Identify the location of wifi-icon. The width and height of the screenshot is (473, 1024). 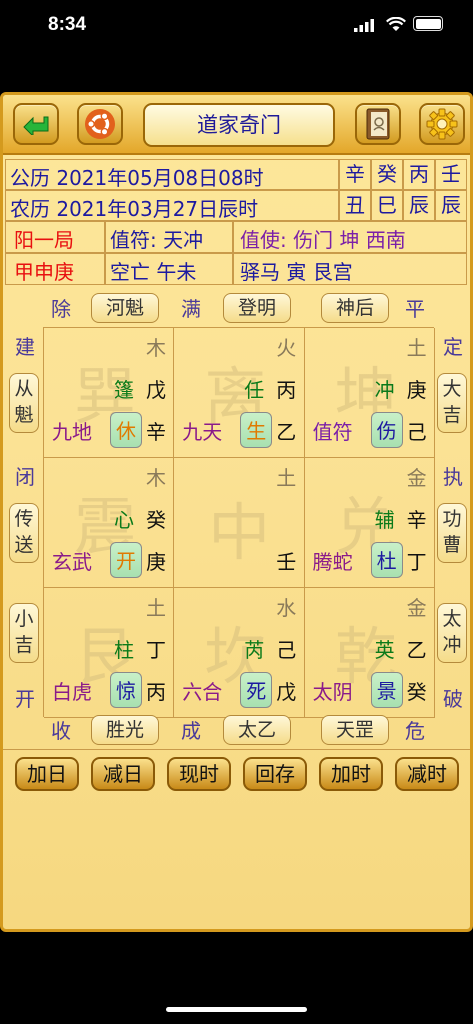
(396, 24).